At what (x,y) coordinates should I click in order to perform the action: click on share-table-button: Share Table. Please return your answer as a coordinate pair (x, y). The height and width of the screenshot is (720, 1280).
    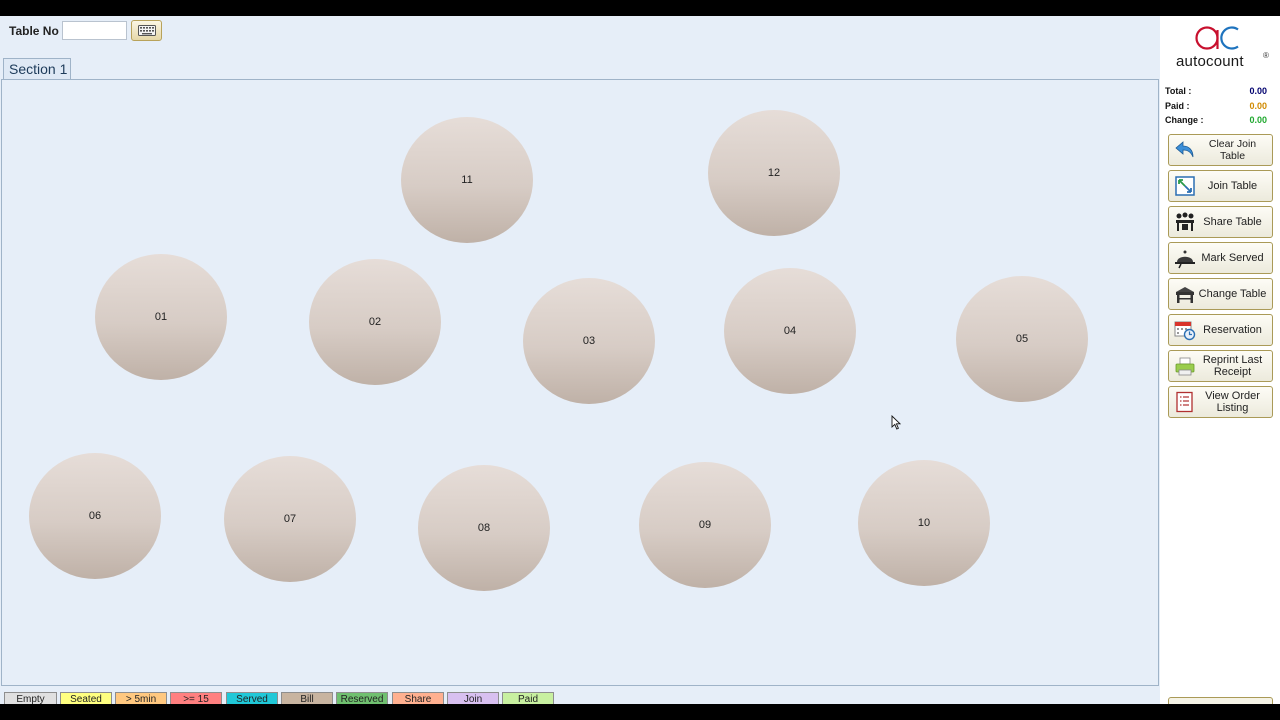
    Looking at the image, I should click on (1220, 222).